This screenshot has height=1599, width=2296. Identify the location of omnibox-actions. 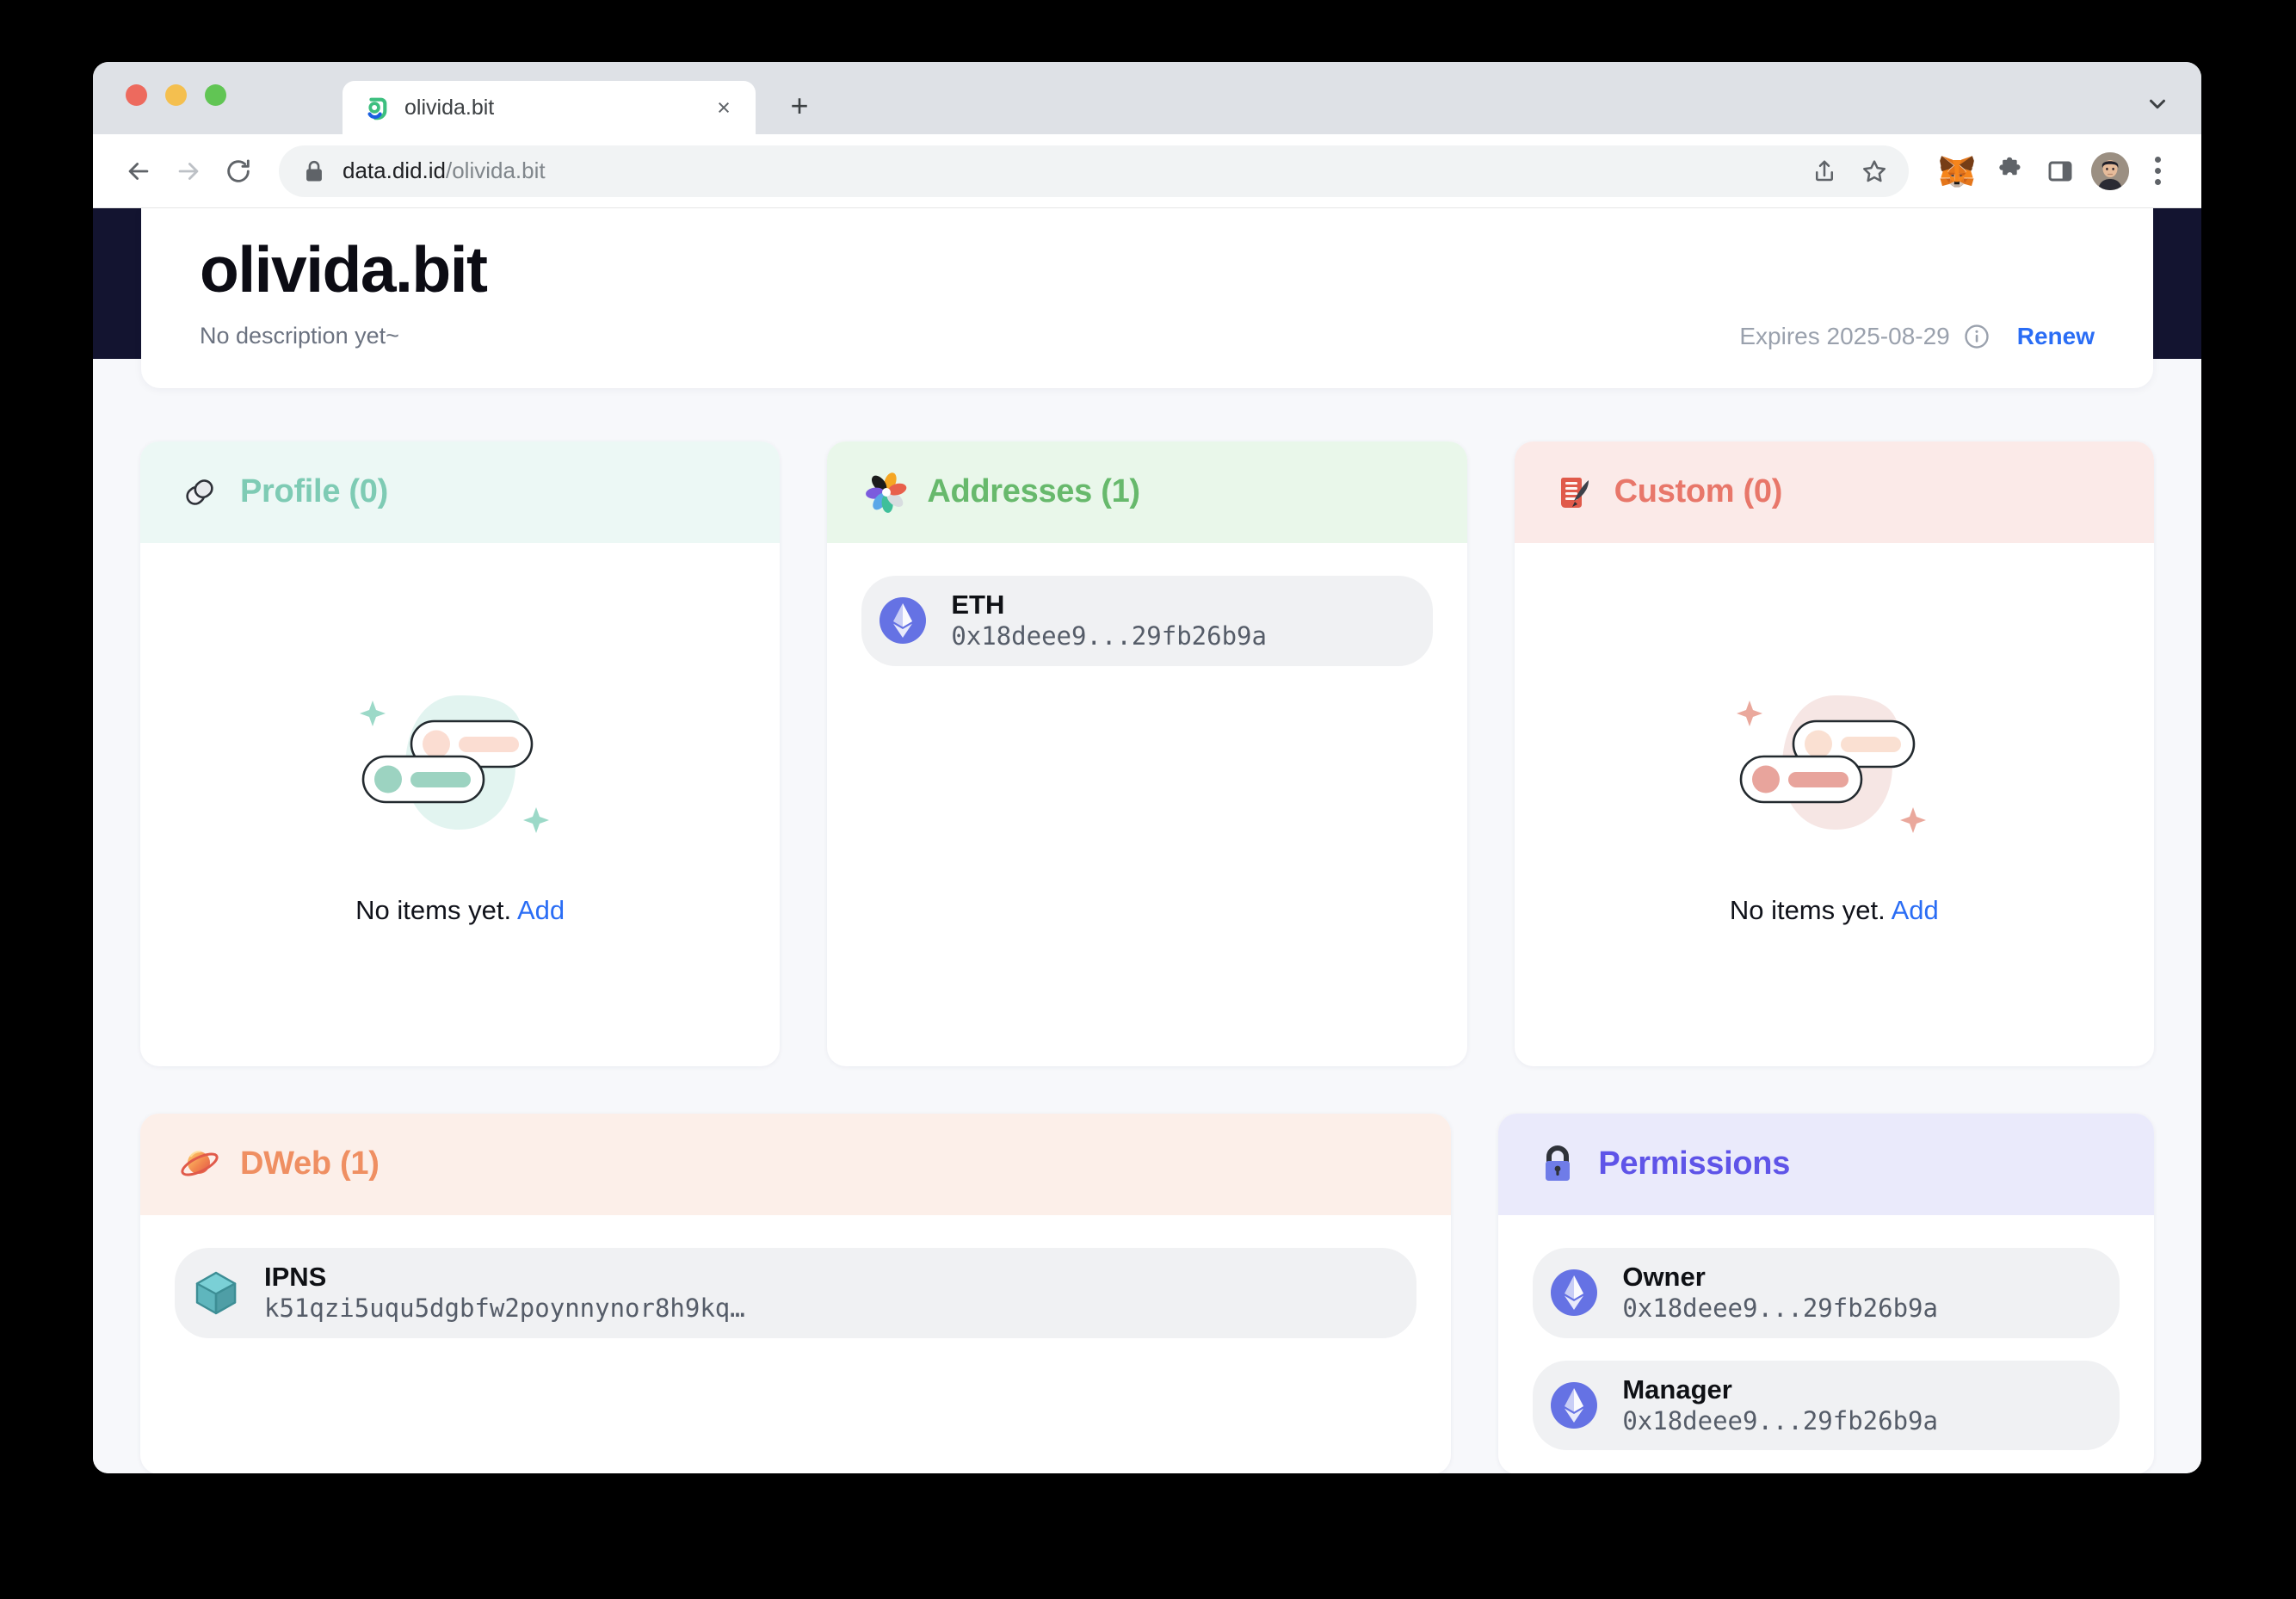
(1849, 171).